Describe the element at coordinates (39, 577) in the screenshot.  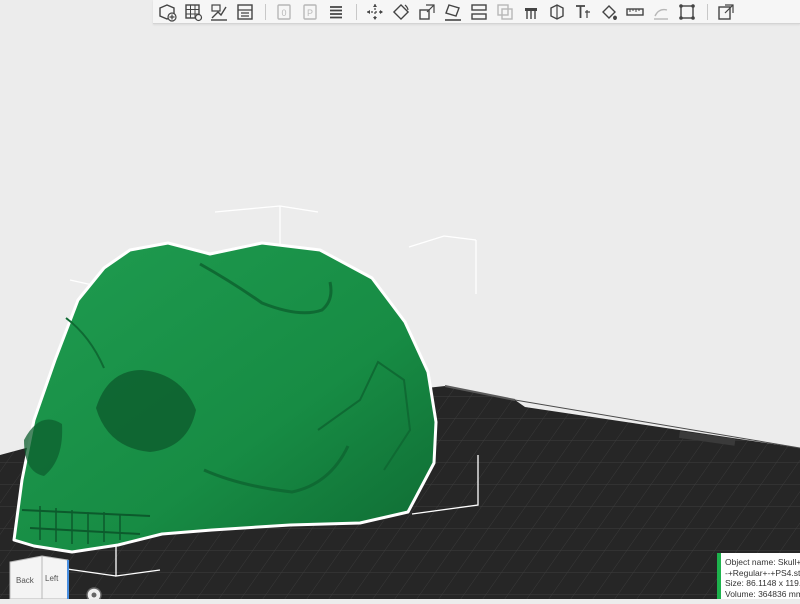
I see `view-cube: Back Left` at that location.